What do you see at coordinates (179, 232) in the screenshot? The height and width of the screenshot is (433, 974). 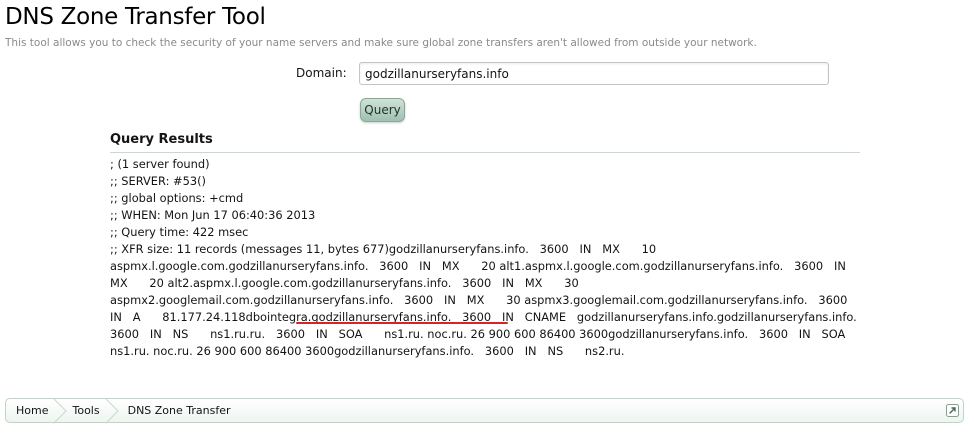 I see `result-line: ;; Query time: 422 msec` at bounding box center [179, 232].